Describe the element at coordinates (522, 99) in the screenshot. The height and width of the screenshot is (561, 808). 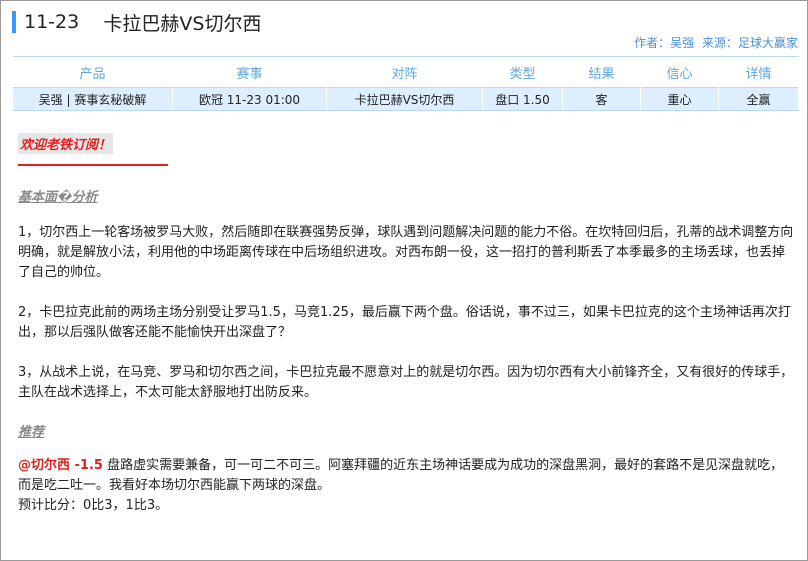
I see `cell-type: 盘口 1.50` at that location.